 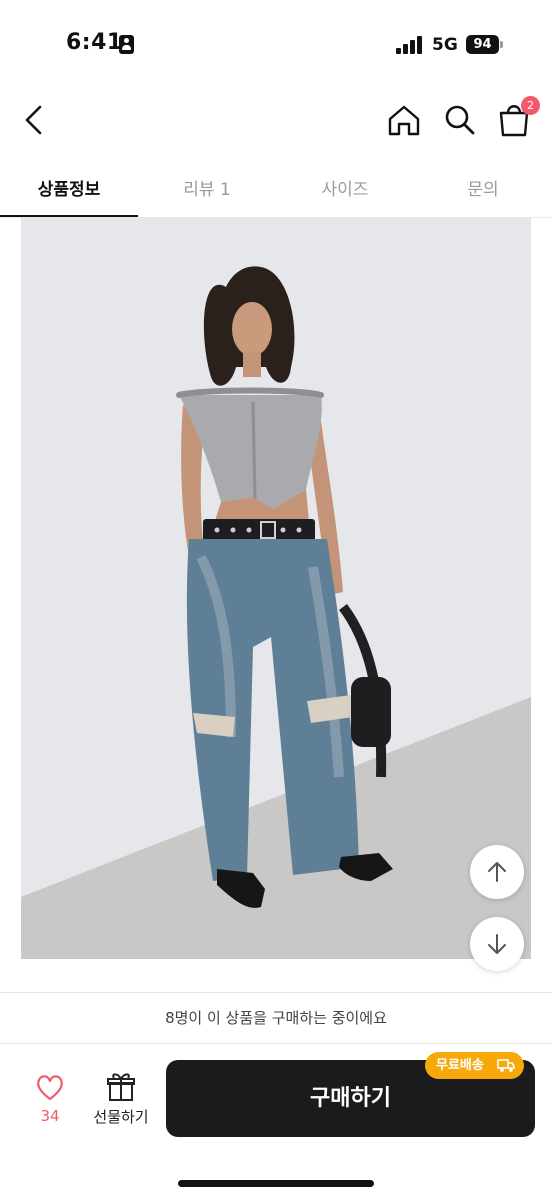 I want to click on buyers-notice: 8명이 이 상품을 구매하는 중이에요, so click(x=276, y=1018).